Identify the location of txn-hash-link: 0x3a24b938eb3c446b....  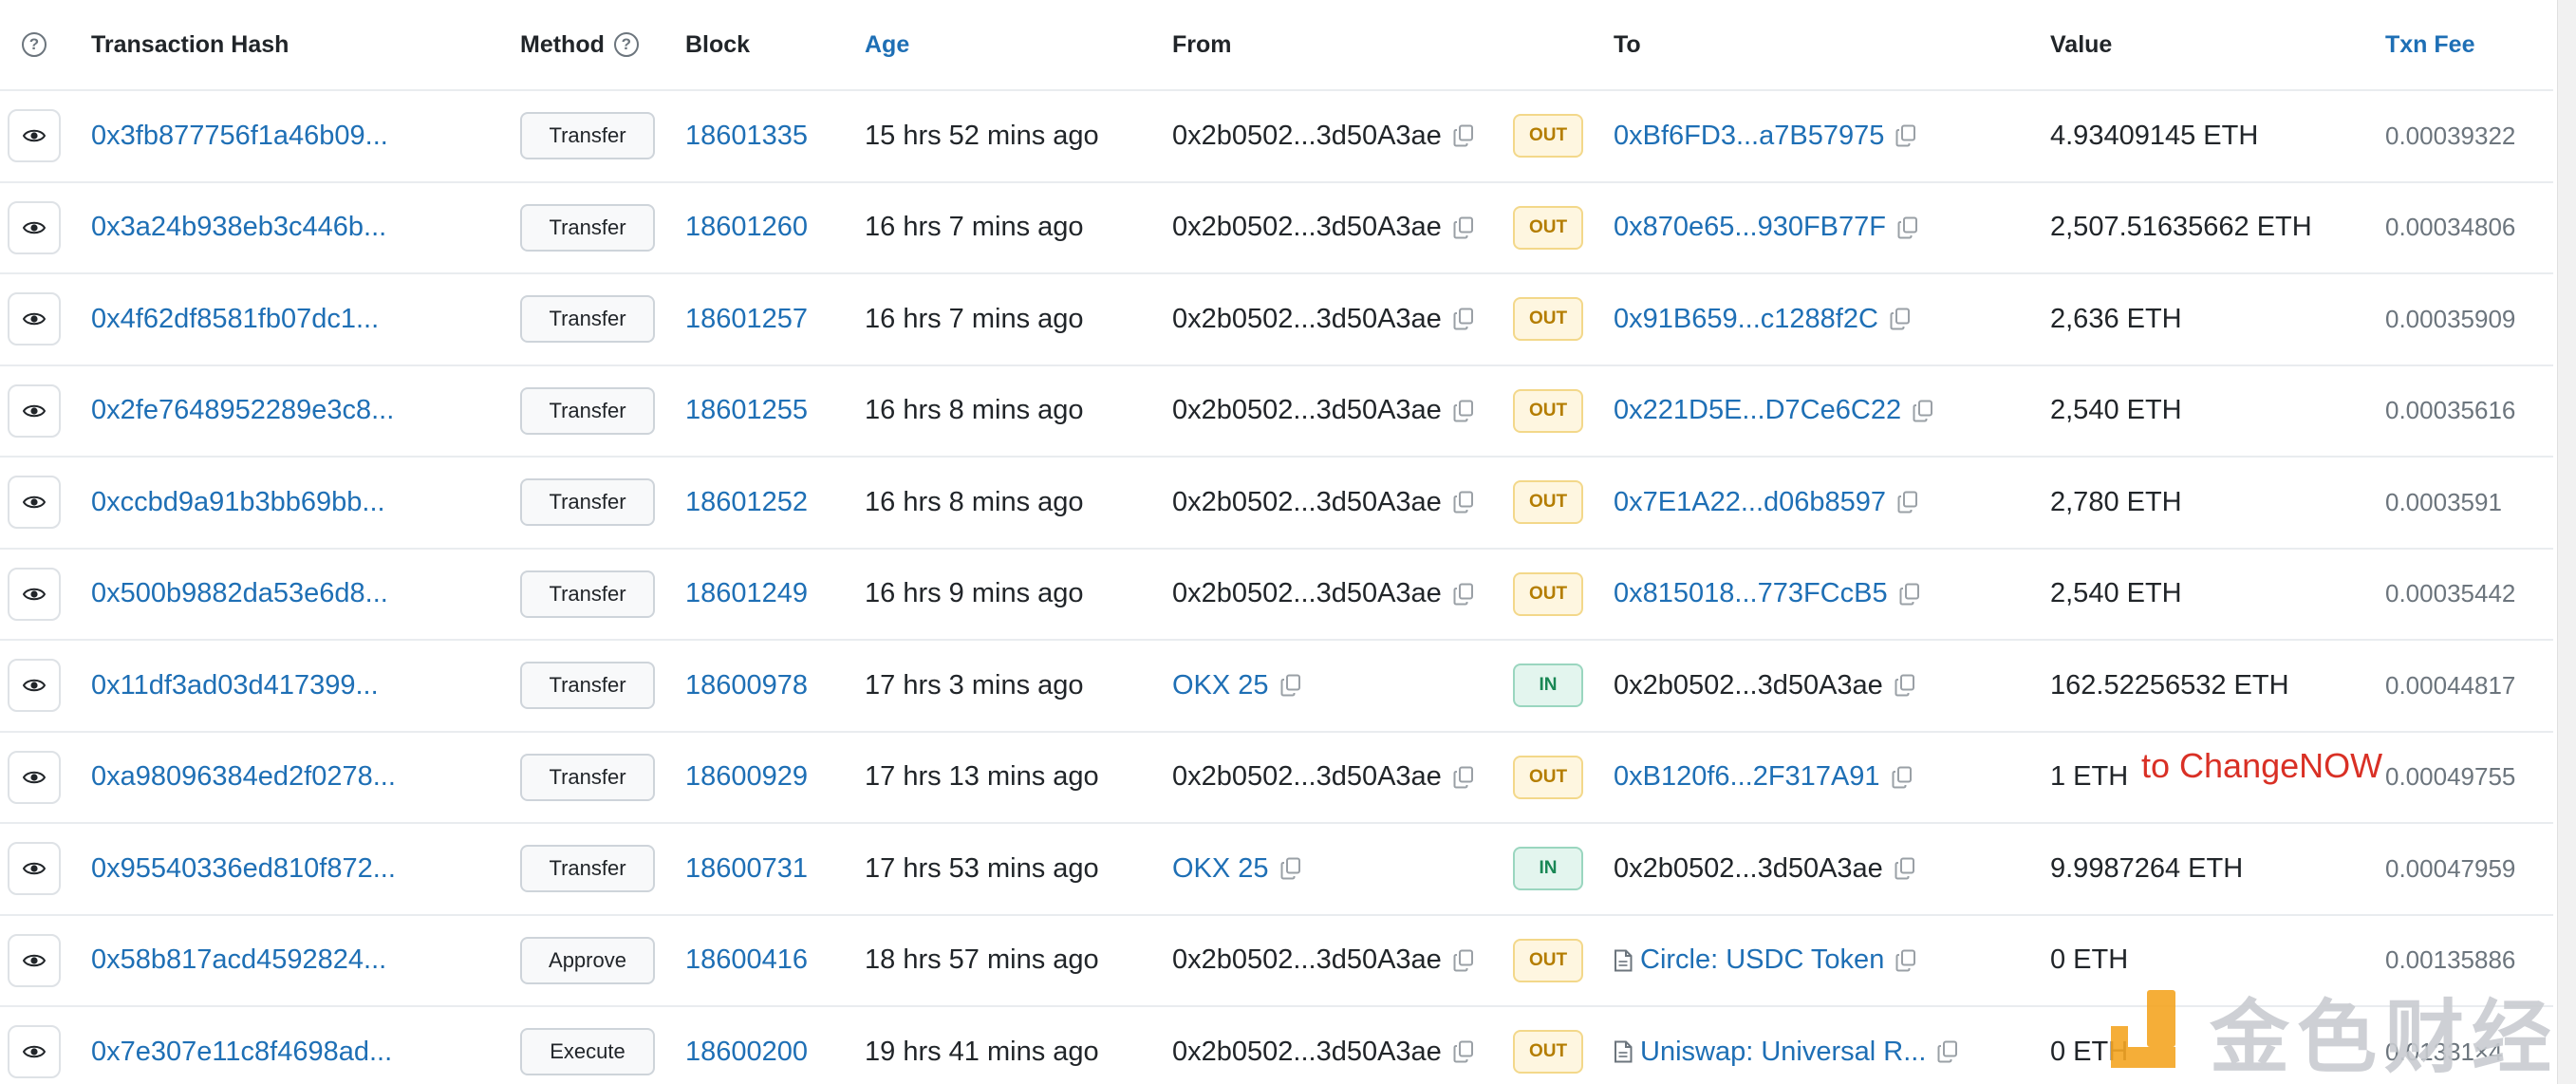
(238, 228).